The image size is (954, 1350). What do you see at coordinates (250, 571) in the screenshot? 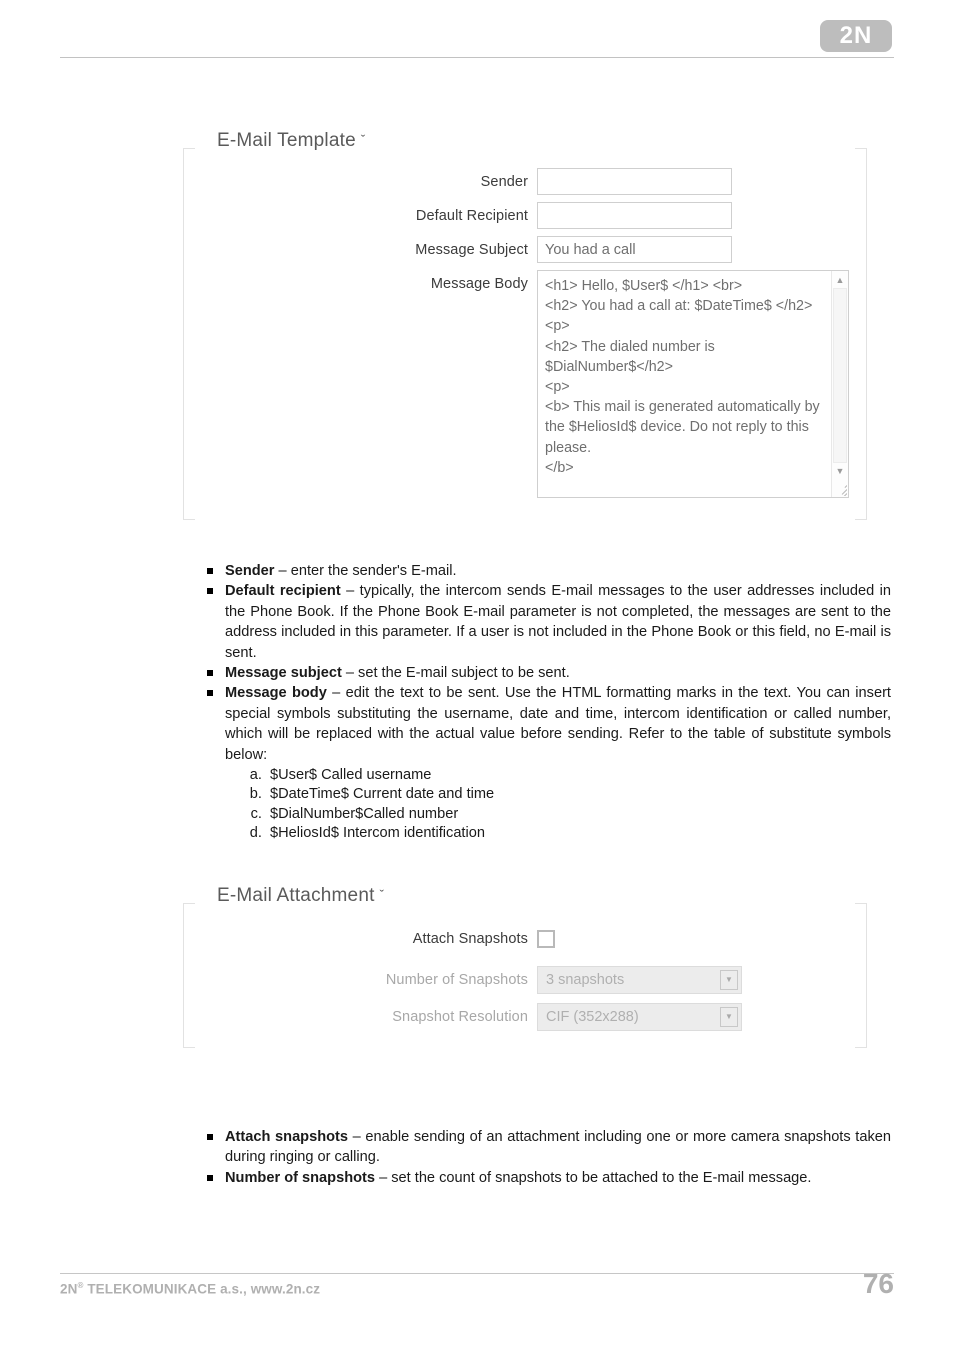
I see `term-sender: Sender` at bounding box center [250, 571].